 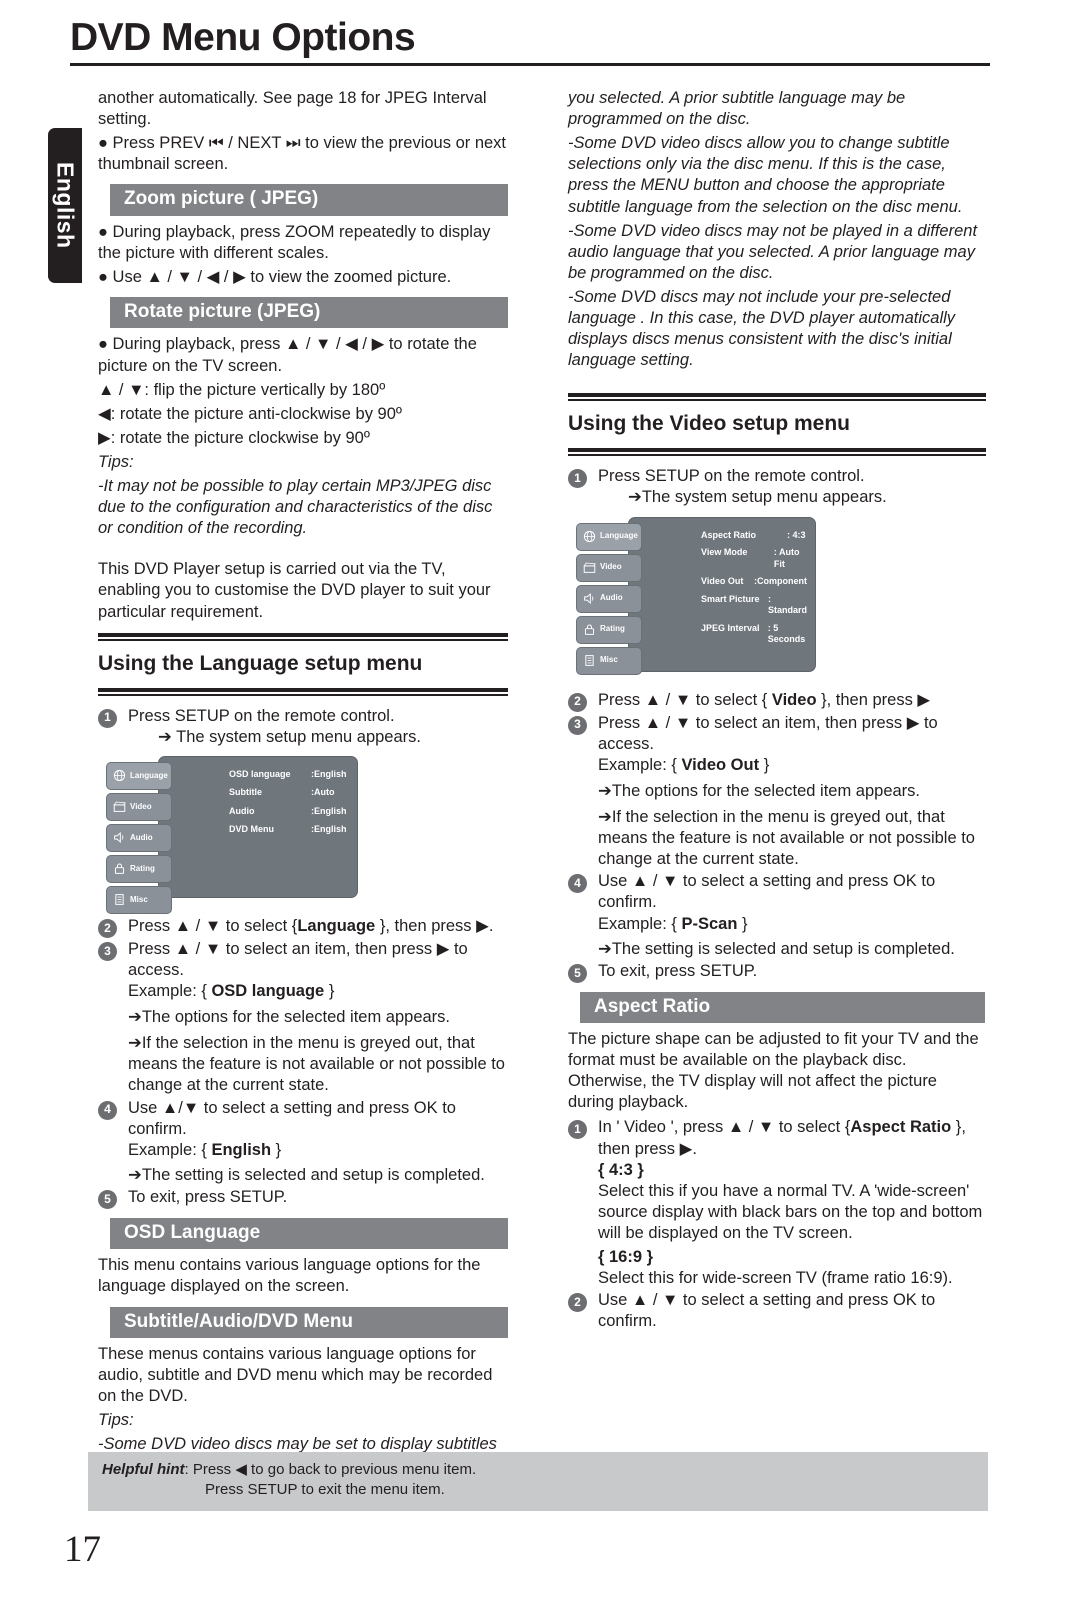 I want to click on language-side-tab-label: English, so click(x=65, y=205).